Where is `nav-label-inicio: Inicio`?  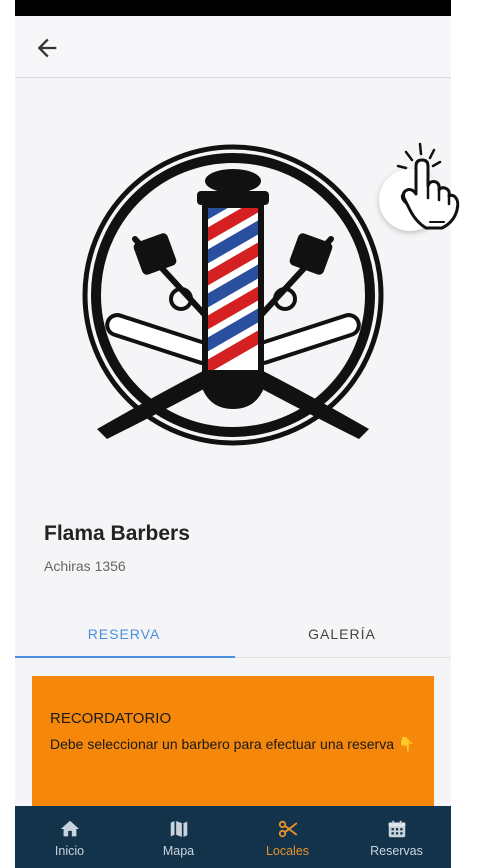
nav-label-inicio: Inicio is located at coordinates (69, 851).